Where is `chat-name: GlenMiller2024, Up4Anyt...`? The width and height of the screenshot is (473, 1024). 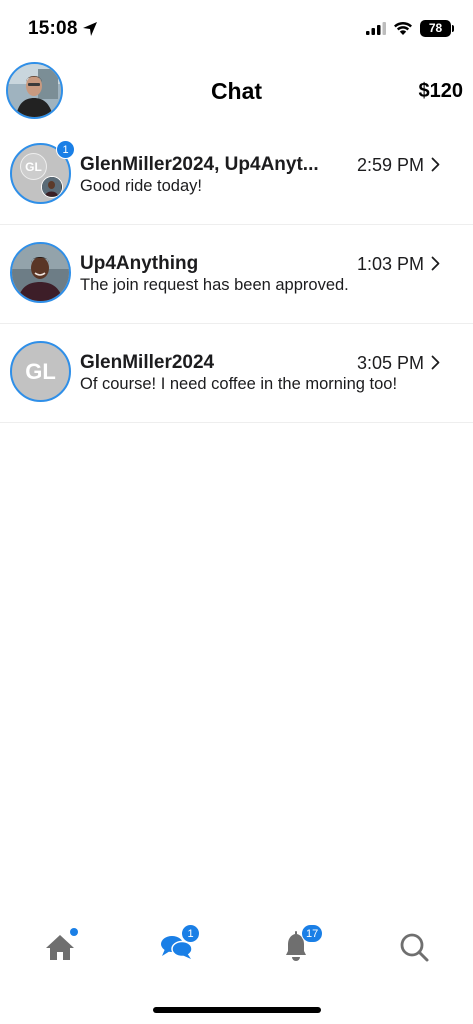 chat-name: GlenMiller2024, Up4Anyt... is located at coordinates (199, 164).